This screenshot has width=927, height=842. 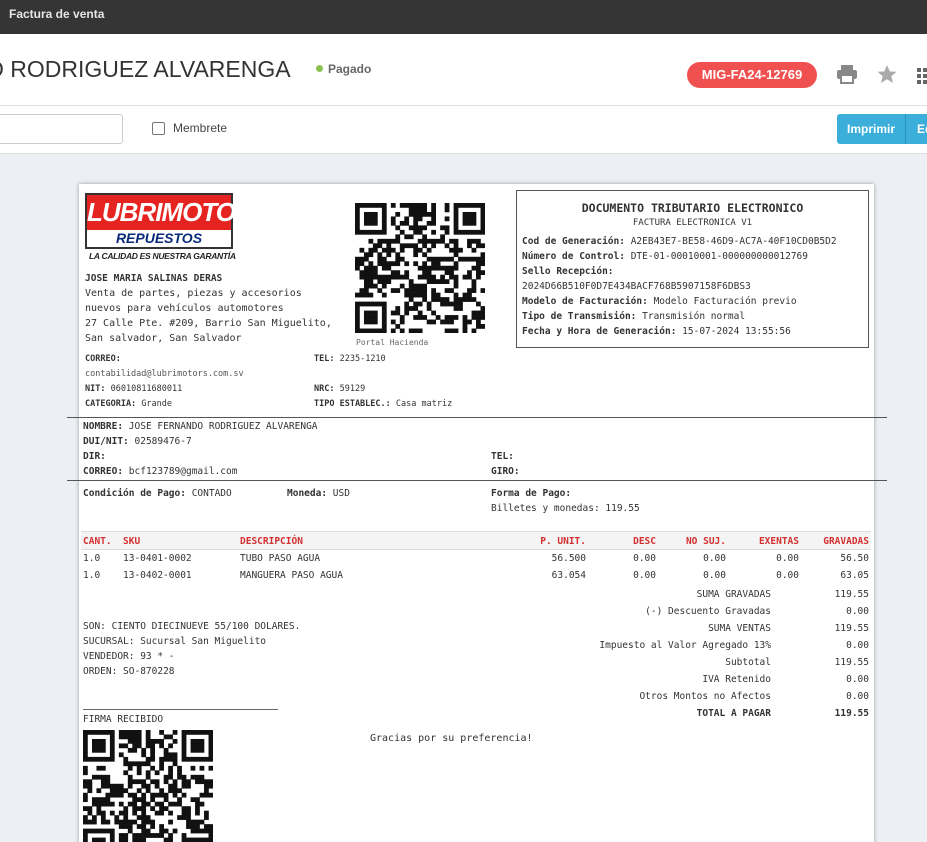 I want to click on condicion-value: CONTADO, so click(x=211, y=493).